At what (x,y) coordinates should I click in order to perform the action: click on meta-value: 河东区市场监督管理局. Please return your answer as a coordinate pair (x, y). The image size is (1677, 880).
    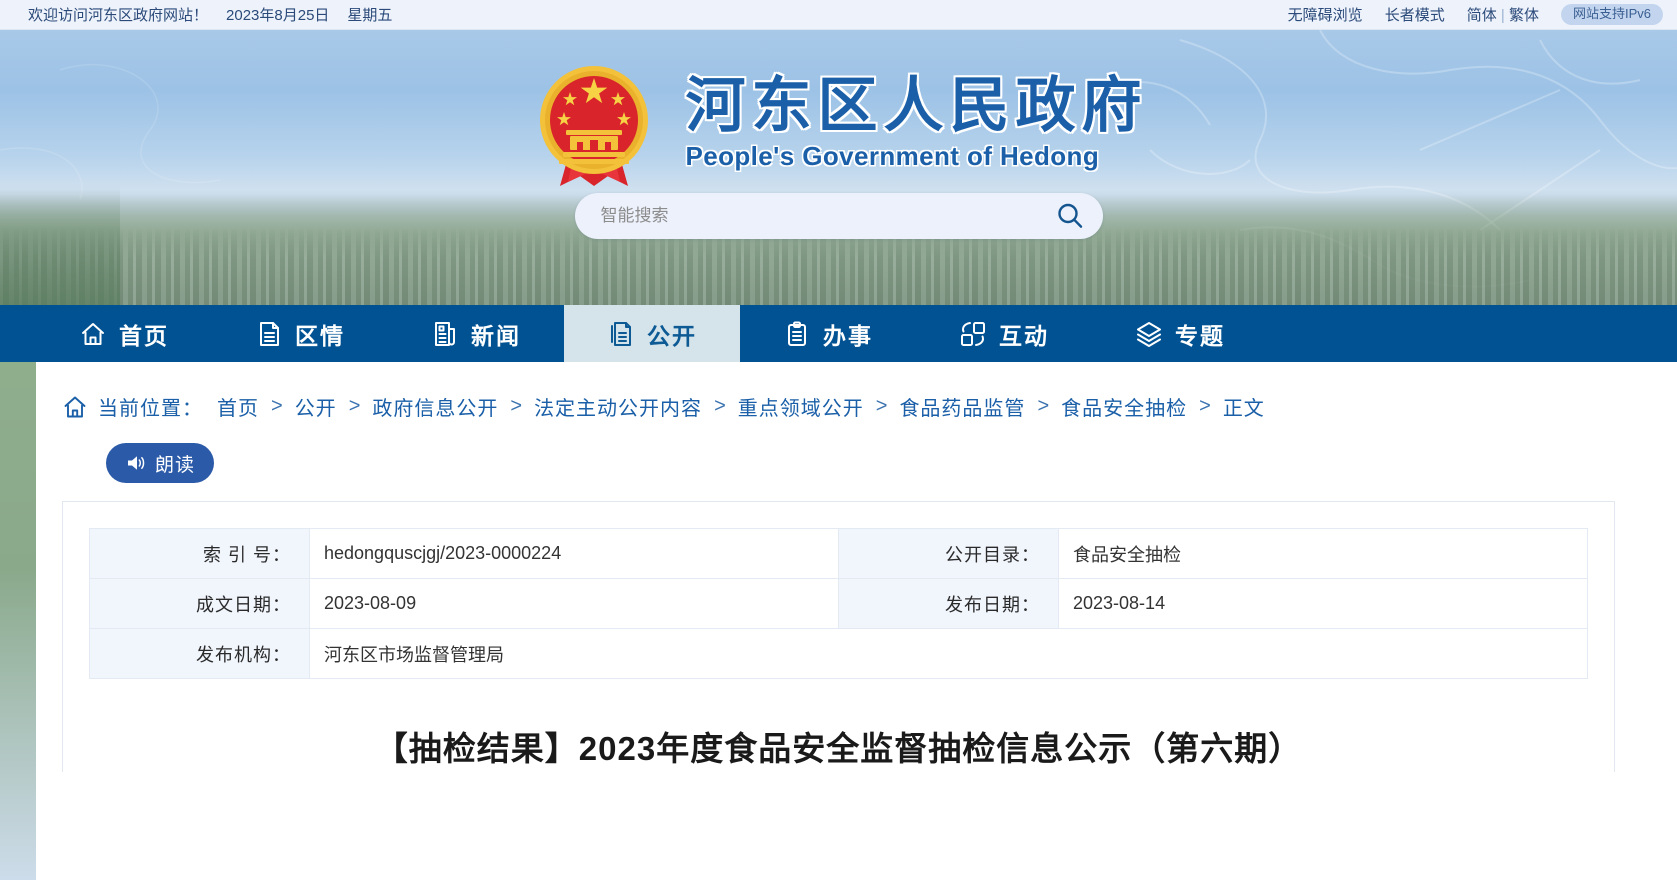
    Looking at the image, I should click on (948, 653).